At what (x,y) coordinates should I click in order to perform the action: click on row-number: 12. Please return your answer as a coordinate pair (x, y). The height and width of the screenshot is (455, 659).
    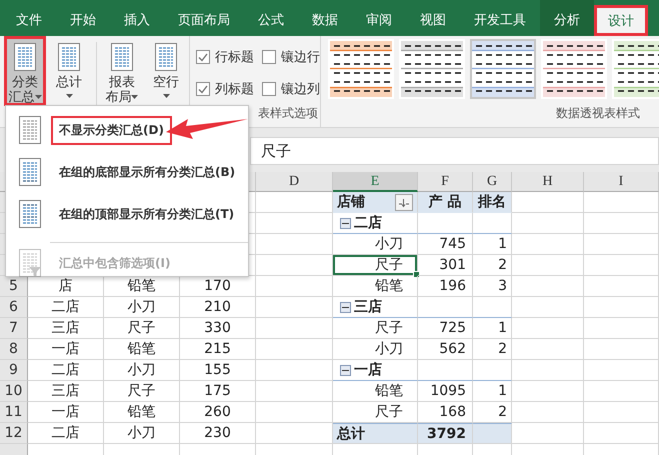
    Looking at the image, I should click on (13, 433).